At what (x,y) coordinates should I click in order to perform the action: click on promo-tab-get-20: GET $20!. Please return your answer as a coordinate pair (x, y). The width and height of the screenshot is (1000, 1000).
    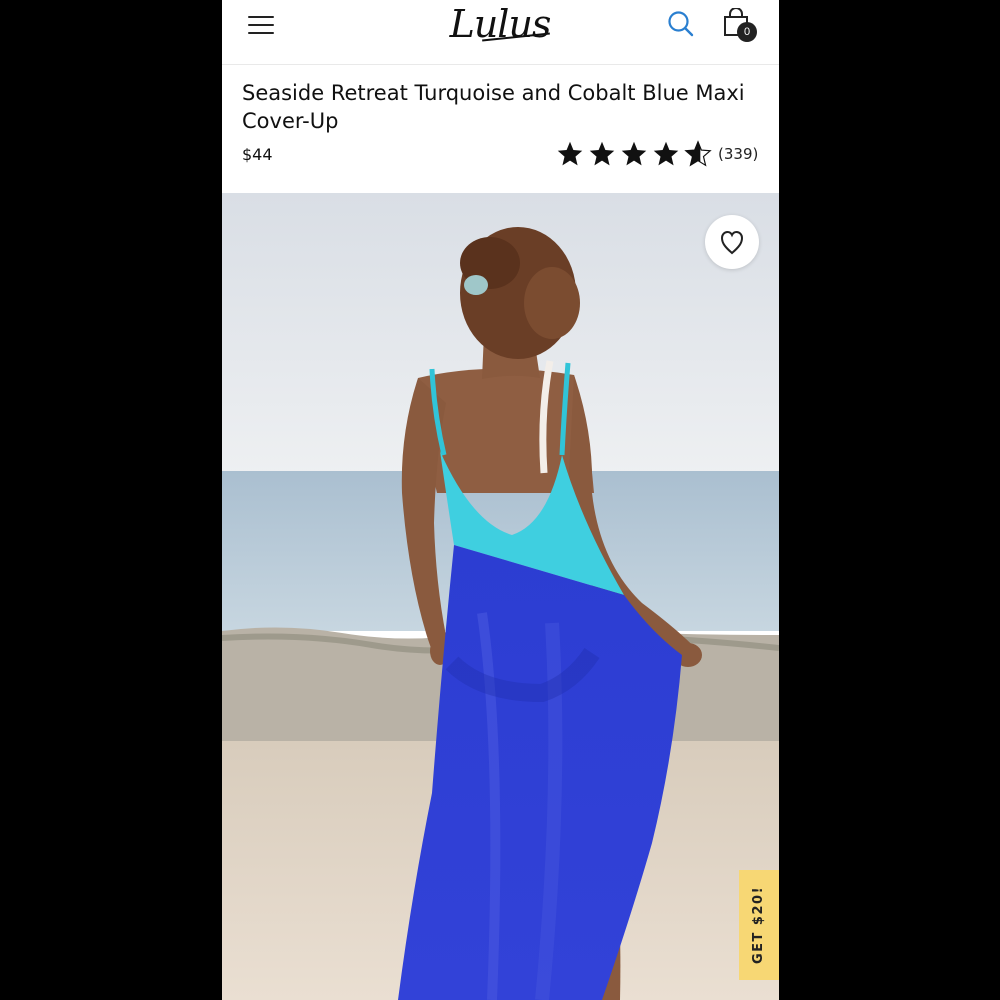
    Looking at the image, I should click on (759, 925).